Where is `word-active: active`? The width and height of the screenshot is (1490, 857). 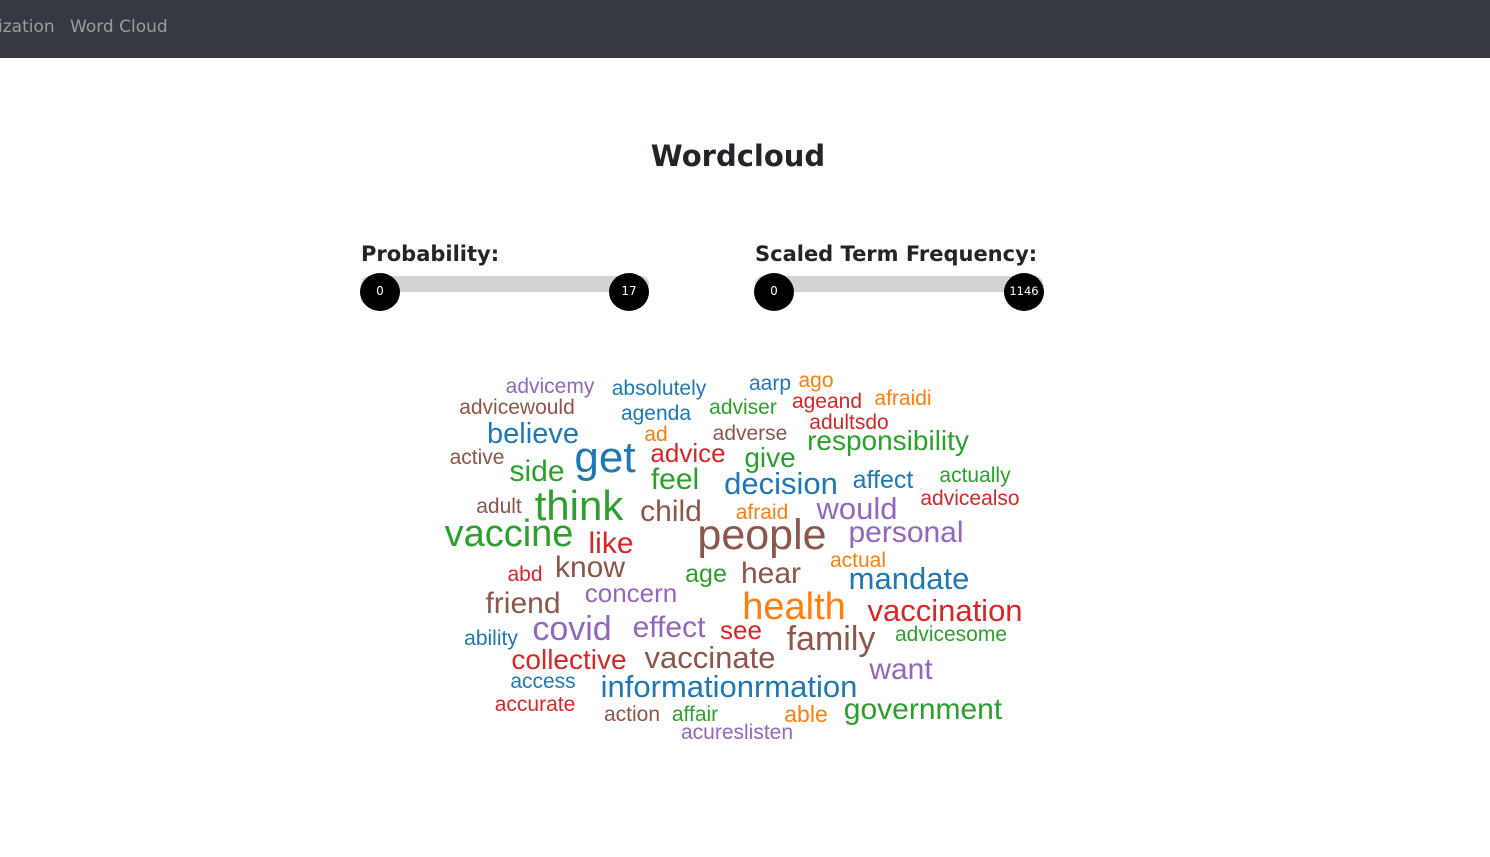 word-active: active is located at coordinates (477, 457).